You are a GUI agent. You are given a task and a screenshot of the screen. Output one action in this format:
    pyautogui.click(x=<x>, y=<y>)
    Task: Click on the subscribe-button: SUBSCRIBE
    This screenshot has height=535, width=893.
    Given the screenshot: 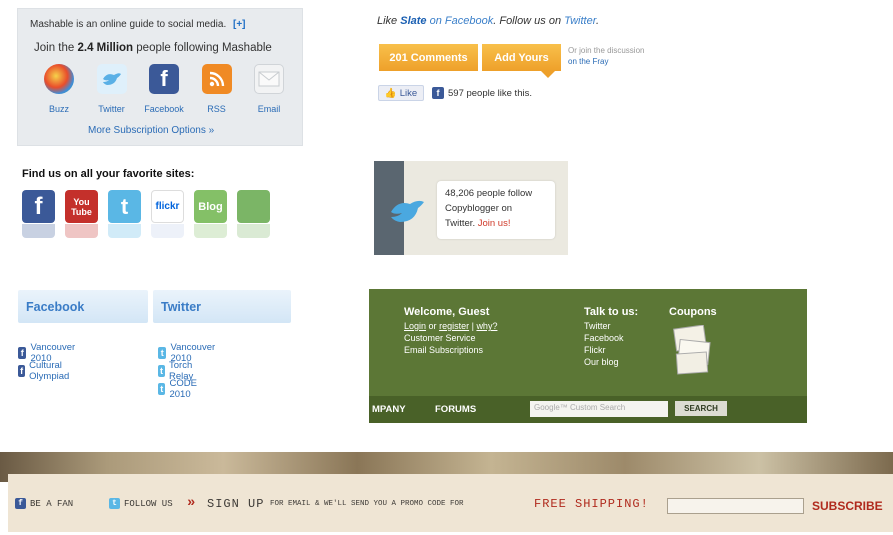 What is the action you would take?
    pyautogui.click(x=847, y=506)
    